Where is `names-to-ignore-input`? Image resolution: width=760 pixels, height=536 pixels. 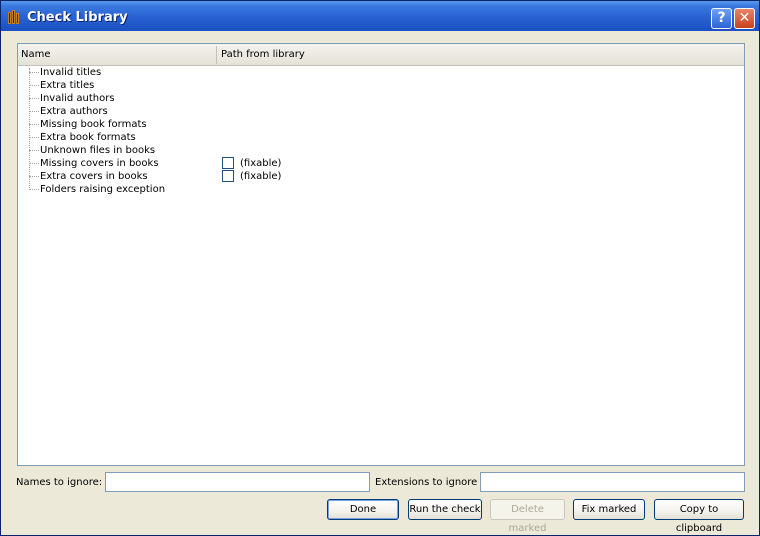 names-to-ignore-input is located at coordinates (237, 482).